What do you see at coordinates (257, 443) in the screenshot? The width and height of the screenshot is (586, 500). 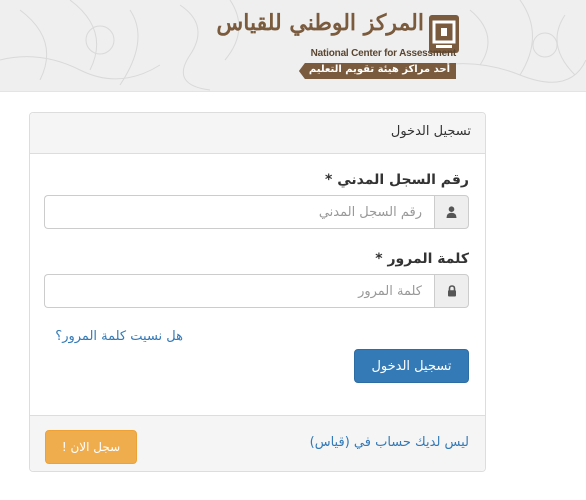 I see `panel-footer: ليس لديك حساب في (قياس) سجل الان !` at bounding box center [257, 443].